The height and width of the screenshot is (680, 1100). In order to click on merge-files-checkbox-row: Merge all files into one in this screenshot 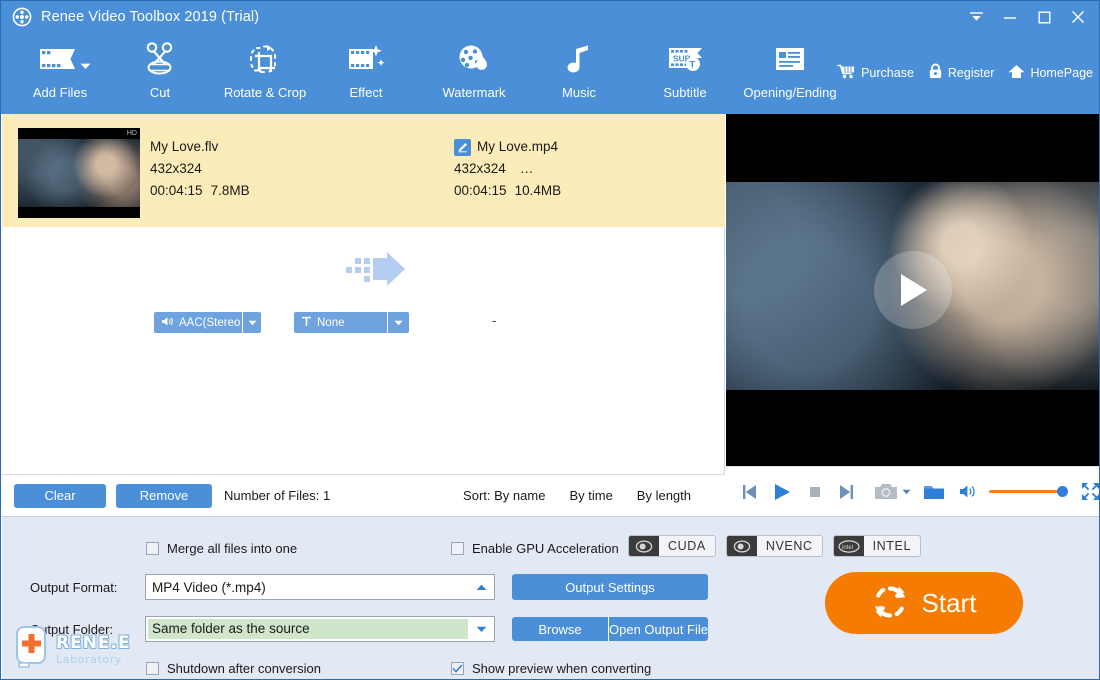, I will do `click(221, 548)`.